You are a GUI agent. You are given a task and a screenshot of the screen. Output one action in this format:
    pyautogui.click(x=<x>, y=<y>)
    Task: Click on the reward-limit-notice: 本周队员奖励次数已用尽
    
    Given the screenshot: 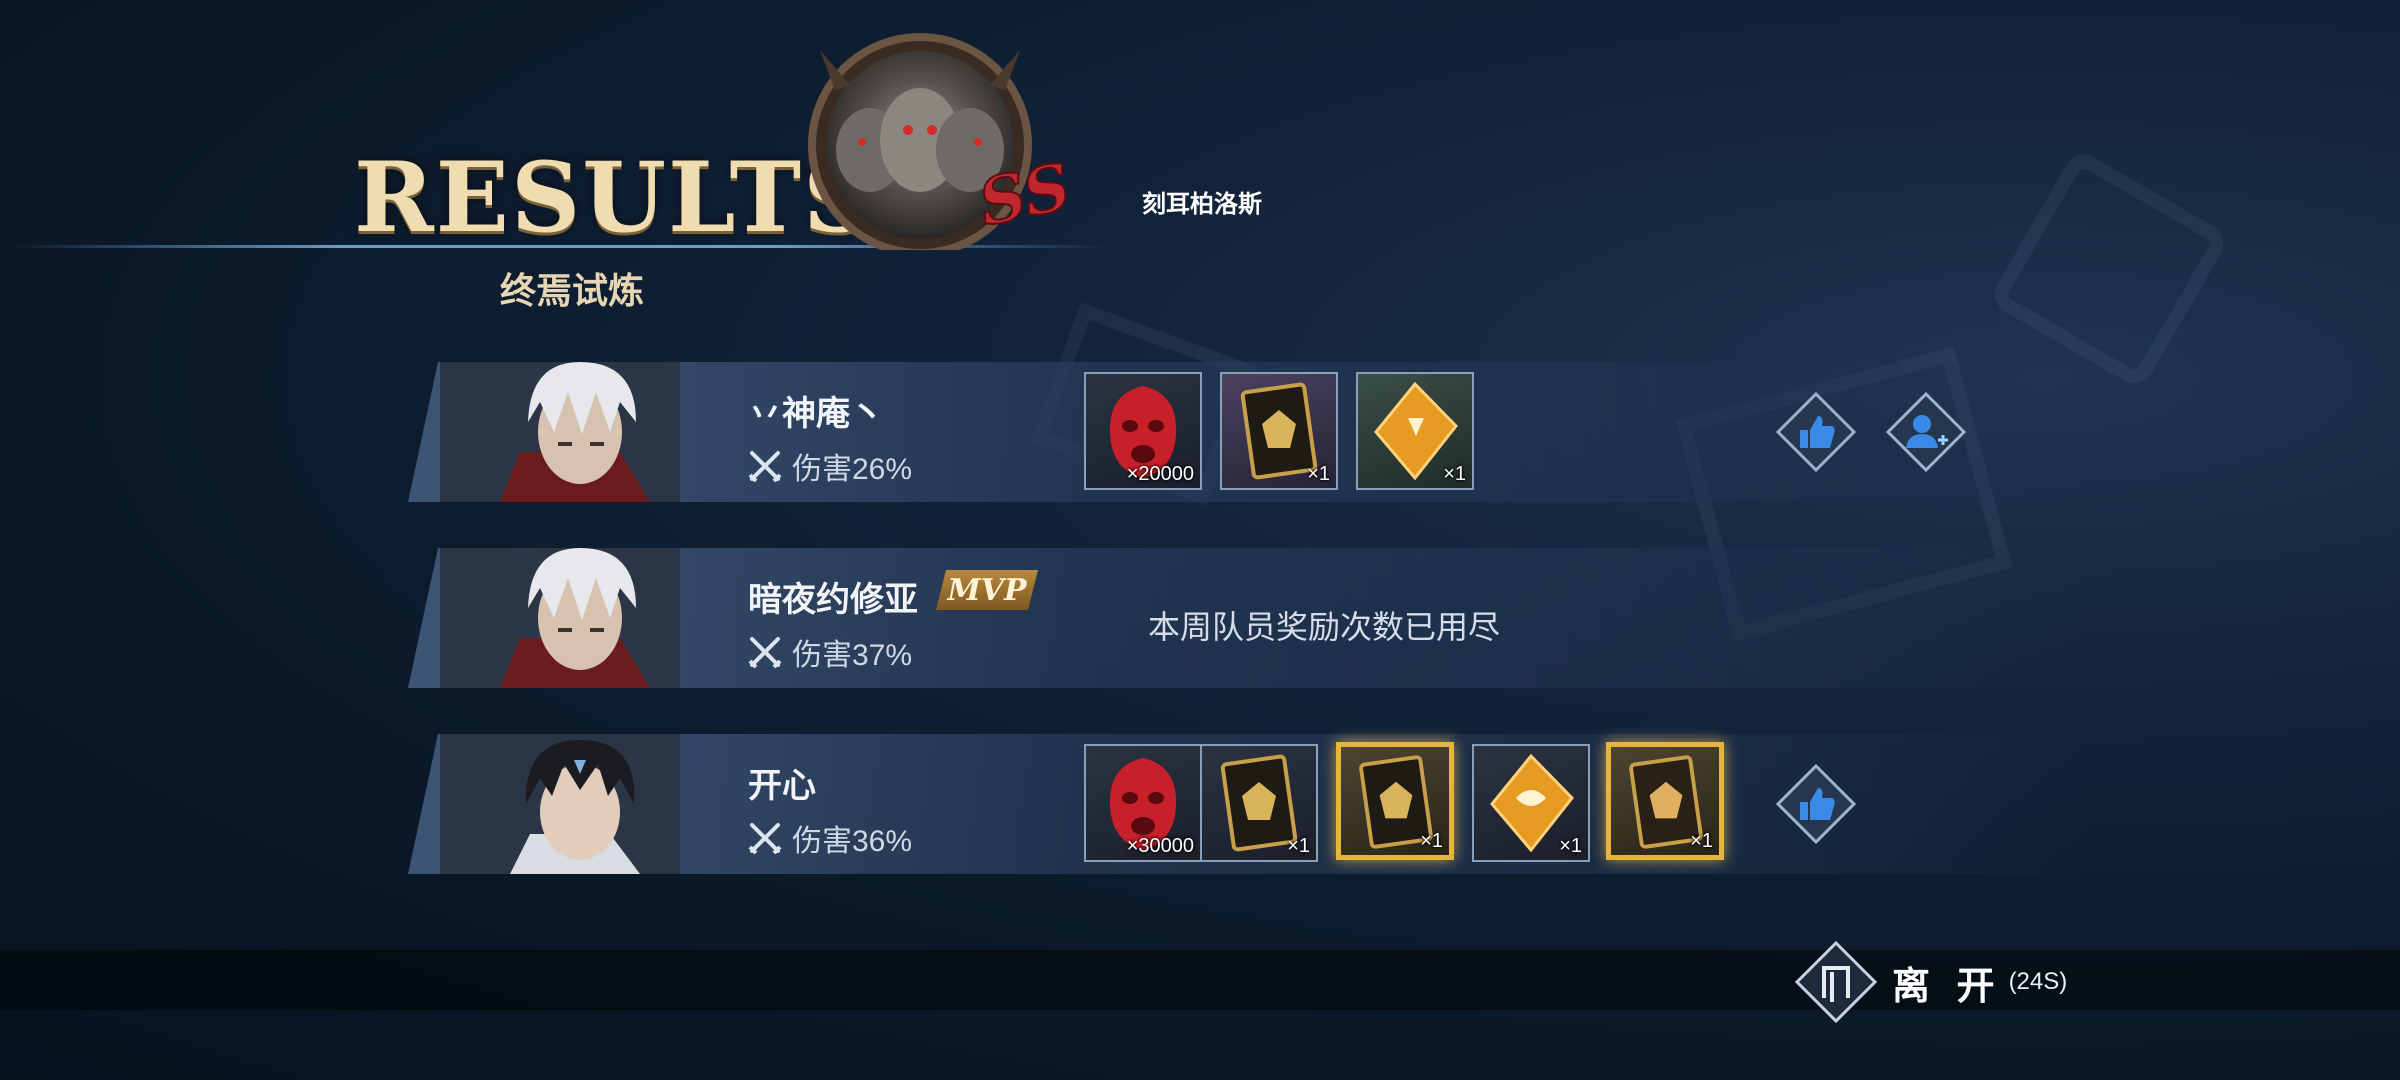 What is the action you would take?
    pyautogui.click(x=1324, y=627)
    